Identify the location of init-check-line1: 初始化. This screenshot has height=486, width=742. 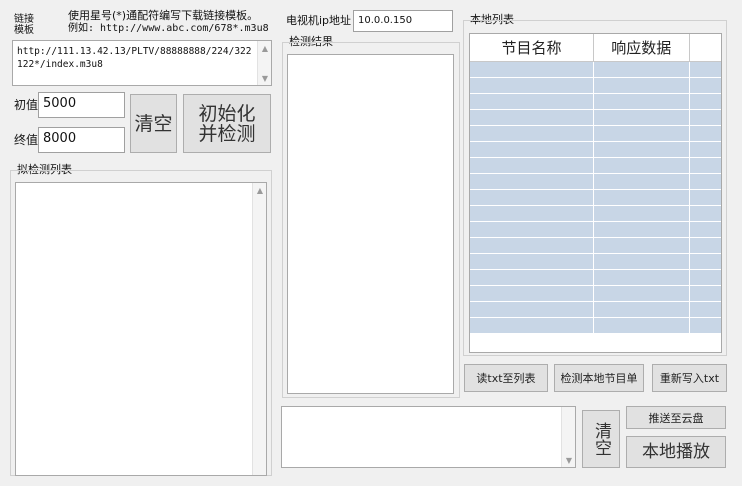
(227, 113).